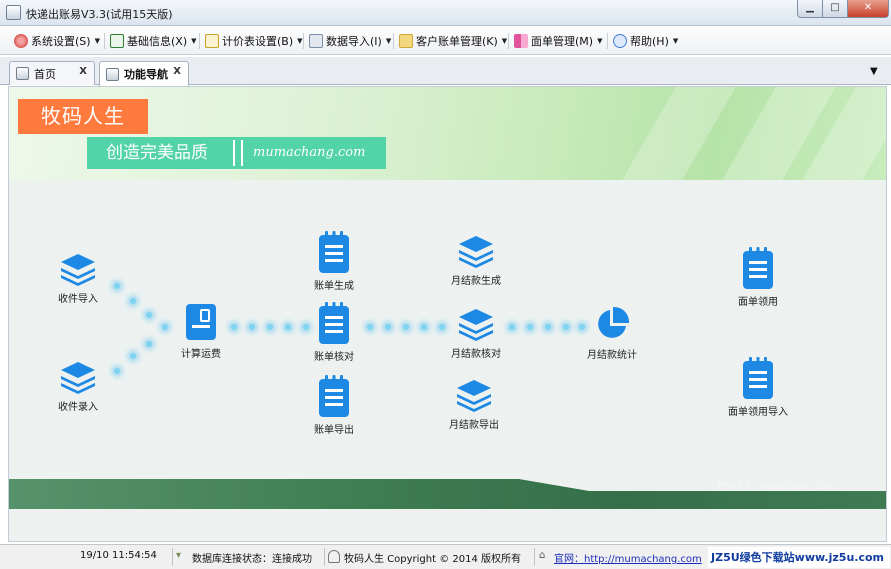 The width and height of the screenshot is (891, 569). I want to click on menu-waybill-manage: 面单管理(M) ▼, so click(558, 41).